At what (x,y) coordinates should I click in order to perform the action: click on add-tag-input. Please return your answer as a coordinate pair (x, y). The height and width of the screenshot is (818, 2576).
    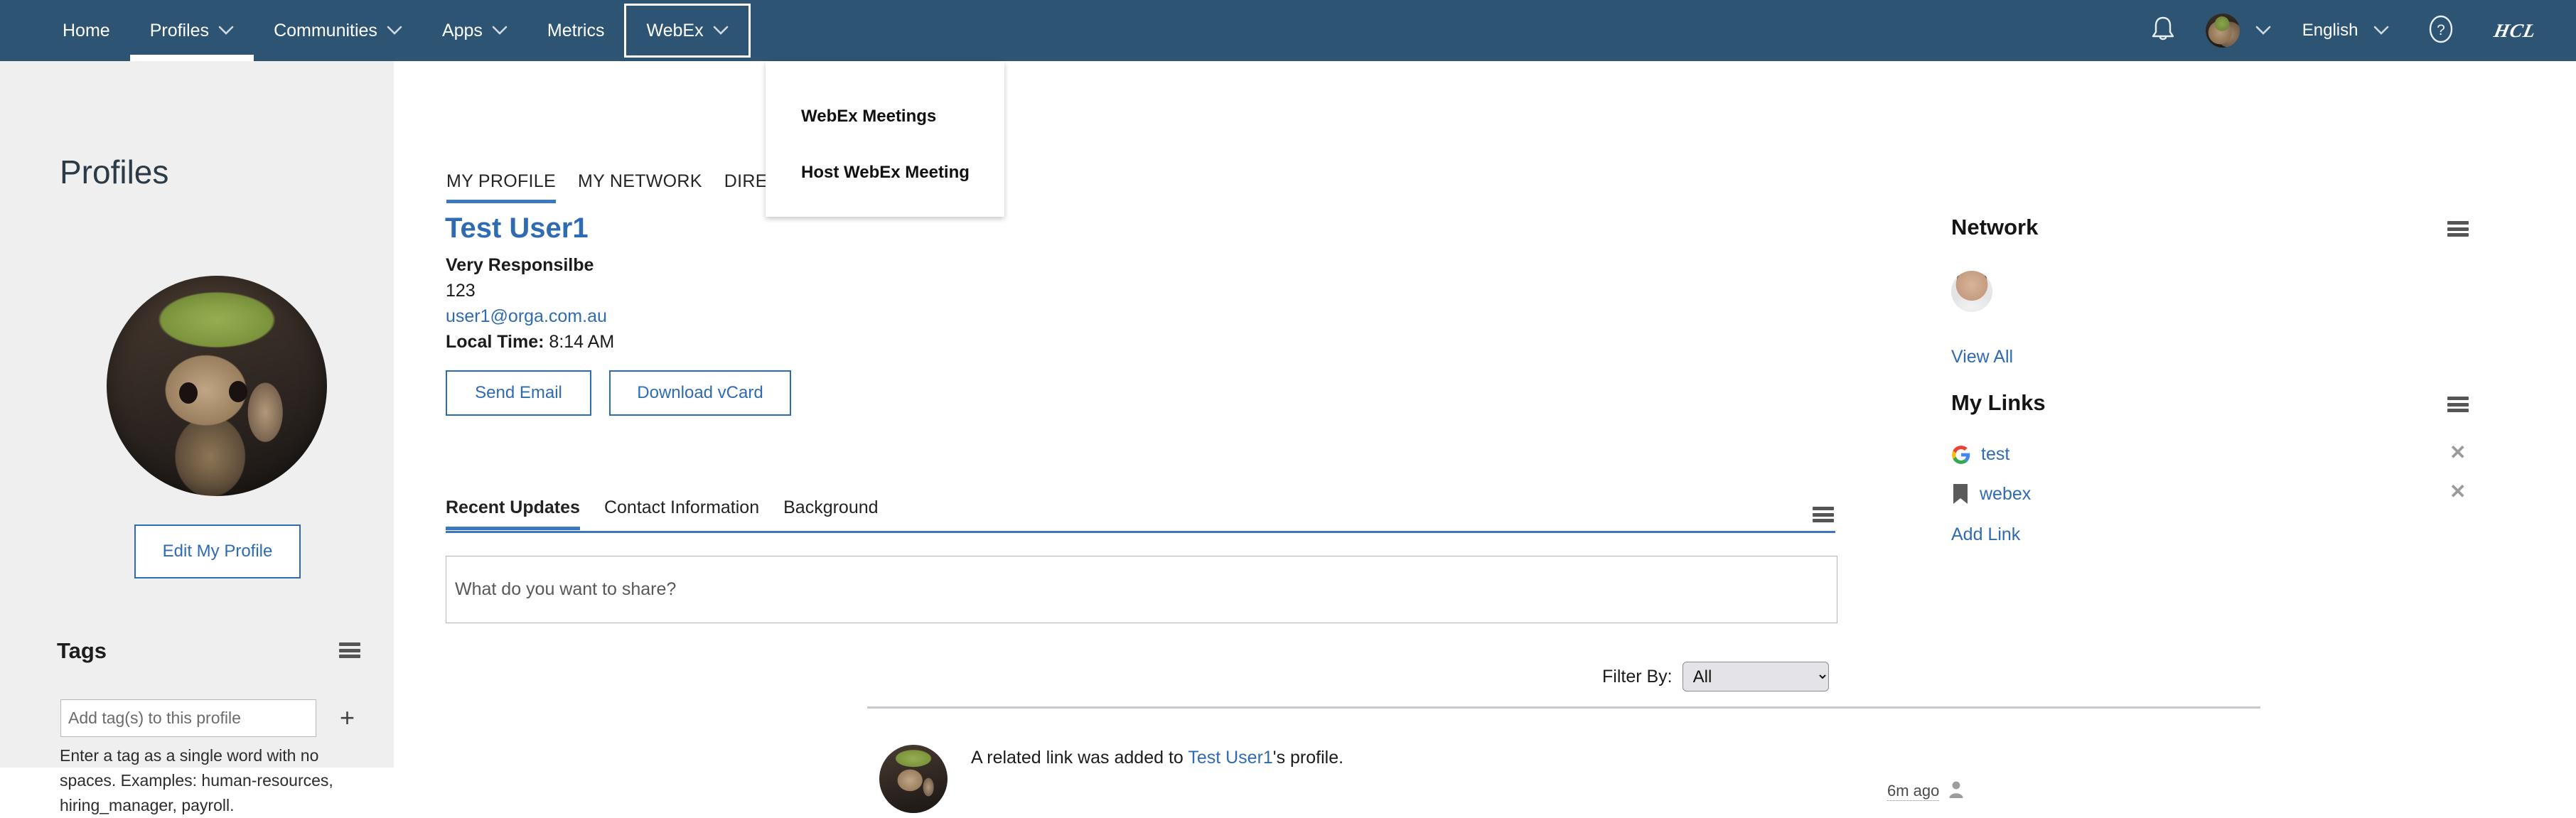
    Looking at the image, I should click on (188, 718).